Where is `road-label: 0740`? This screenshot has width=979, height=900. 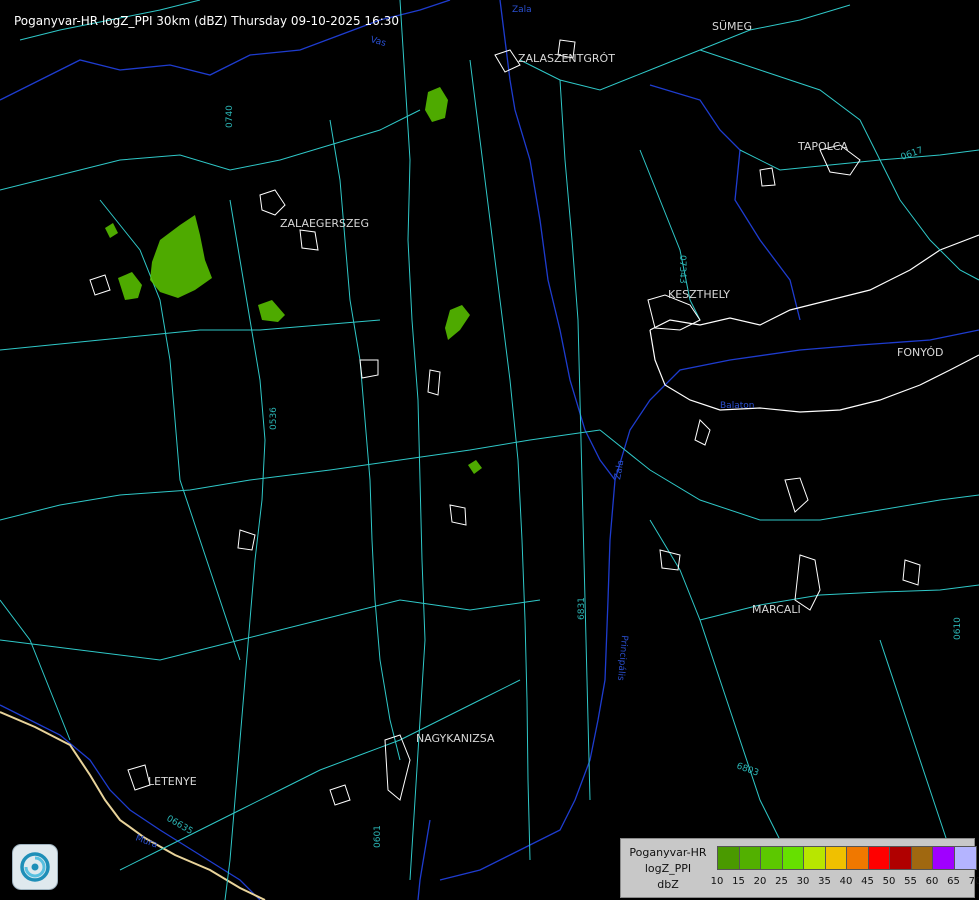
road-label: 0740 is located at coordinates (230, 116).